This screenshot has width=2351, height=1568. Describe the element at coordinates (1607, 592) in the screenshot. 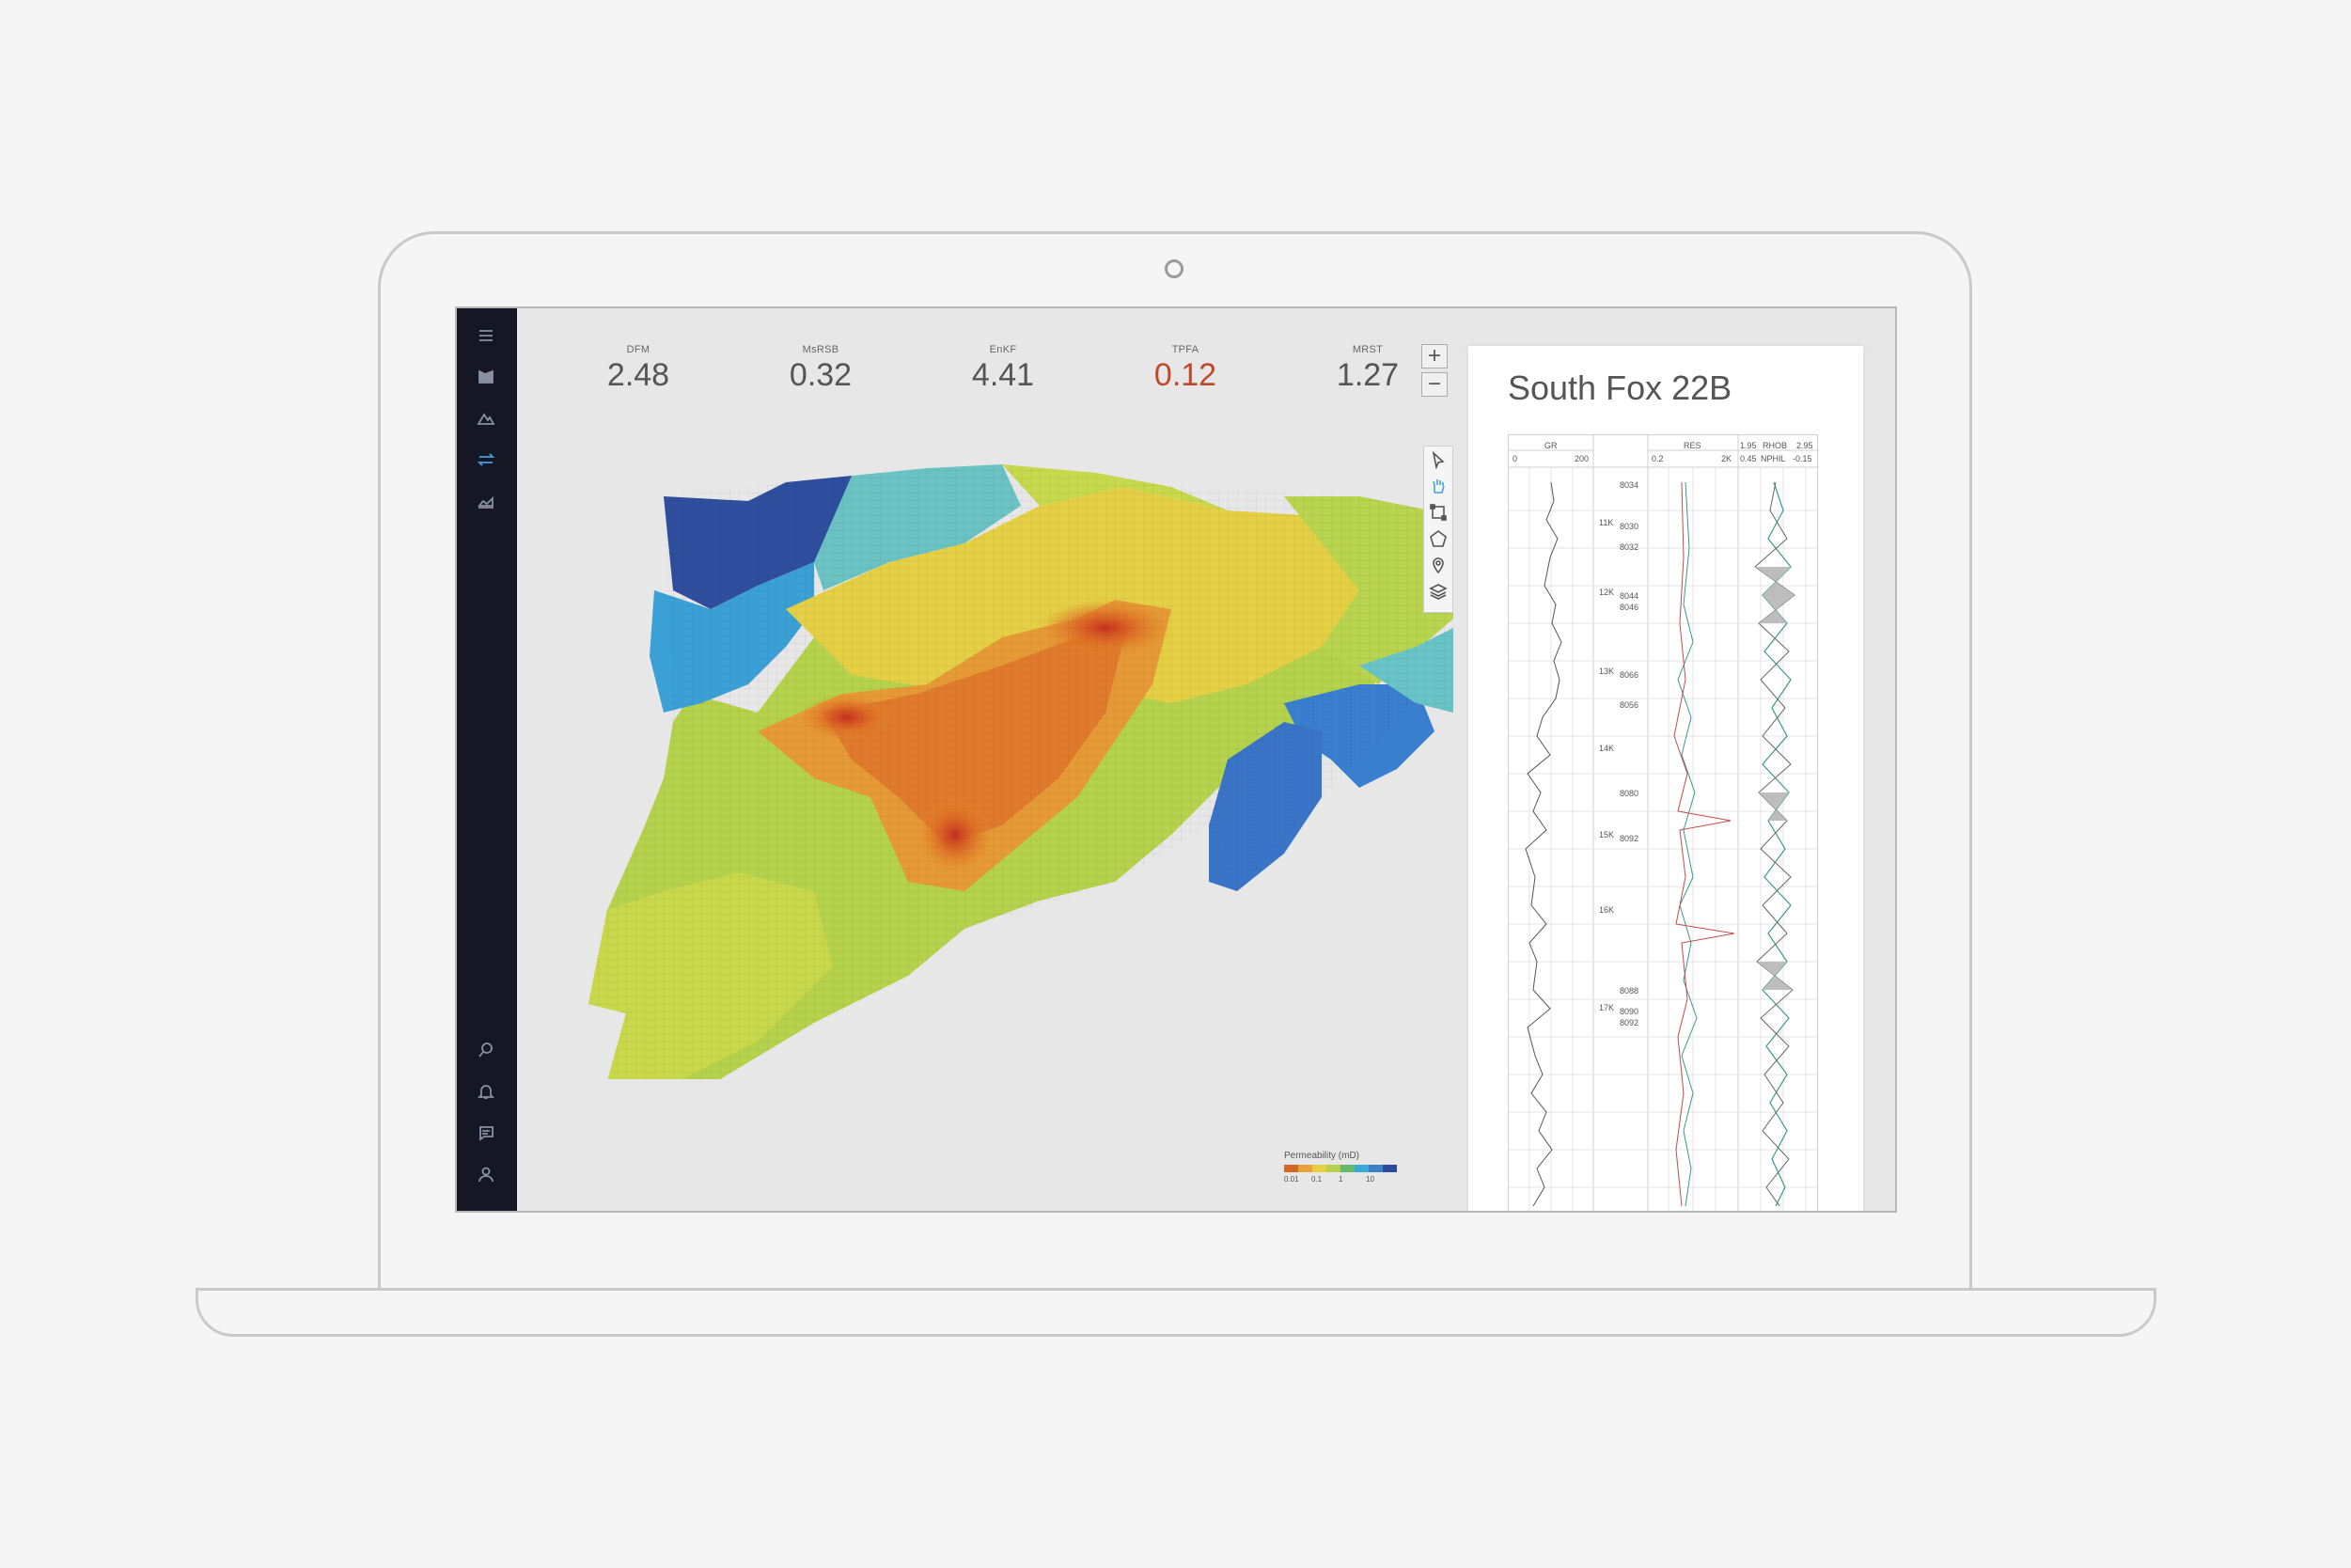

I see `tvd-depth-label: 12K` at that location.